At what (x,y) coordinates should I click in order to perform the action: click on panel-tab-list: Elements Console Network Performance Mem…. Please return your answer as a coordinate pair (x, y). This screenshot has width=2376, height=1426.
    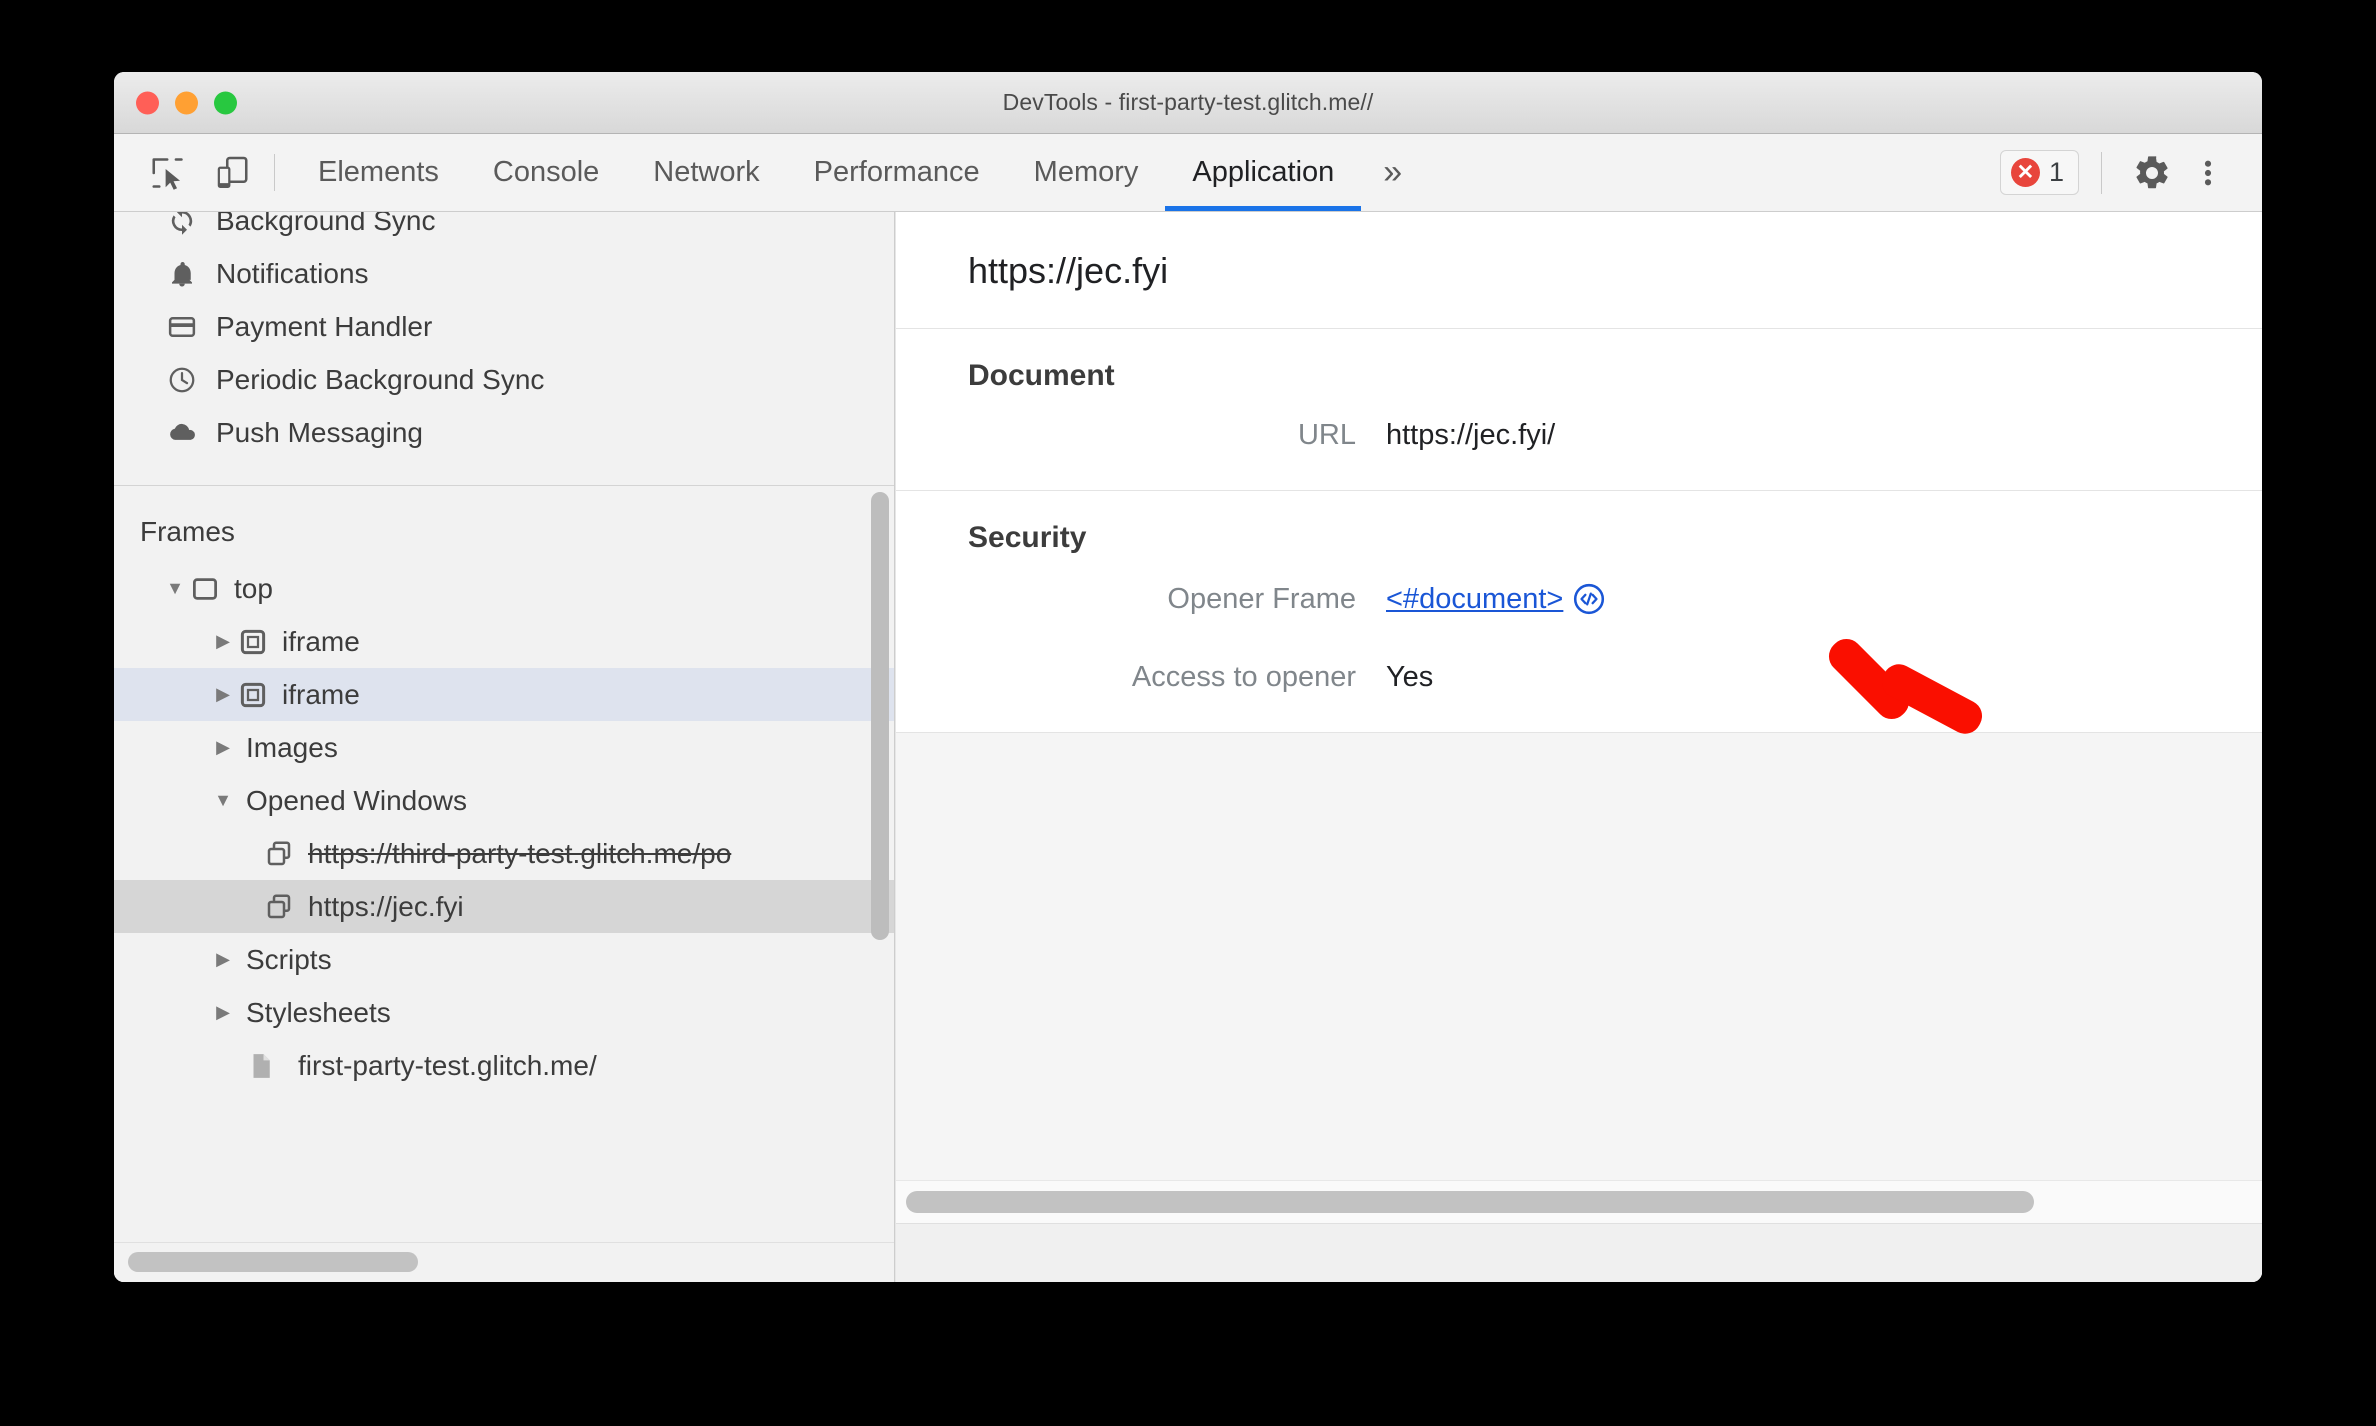
    Looking at the image, I should click on (857, 172).